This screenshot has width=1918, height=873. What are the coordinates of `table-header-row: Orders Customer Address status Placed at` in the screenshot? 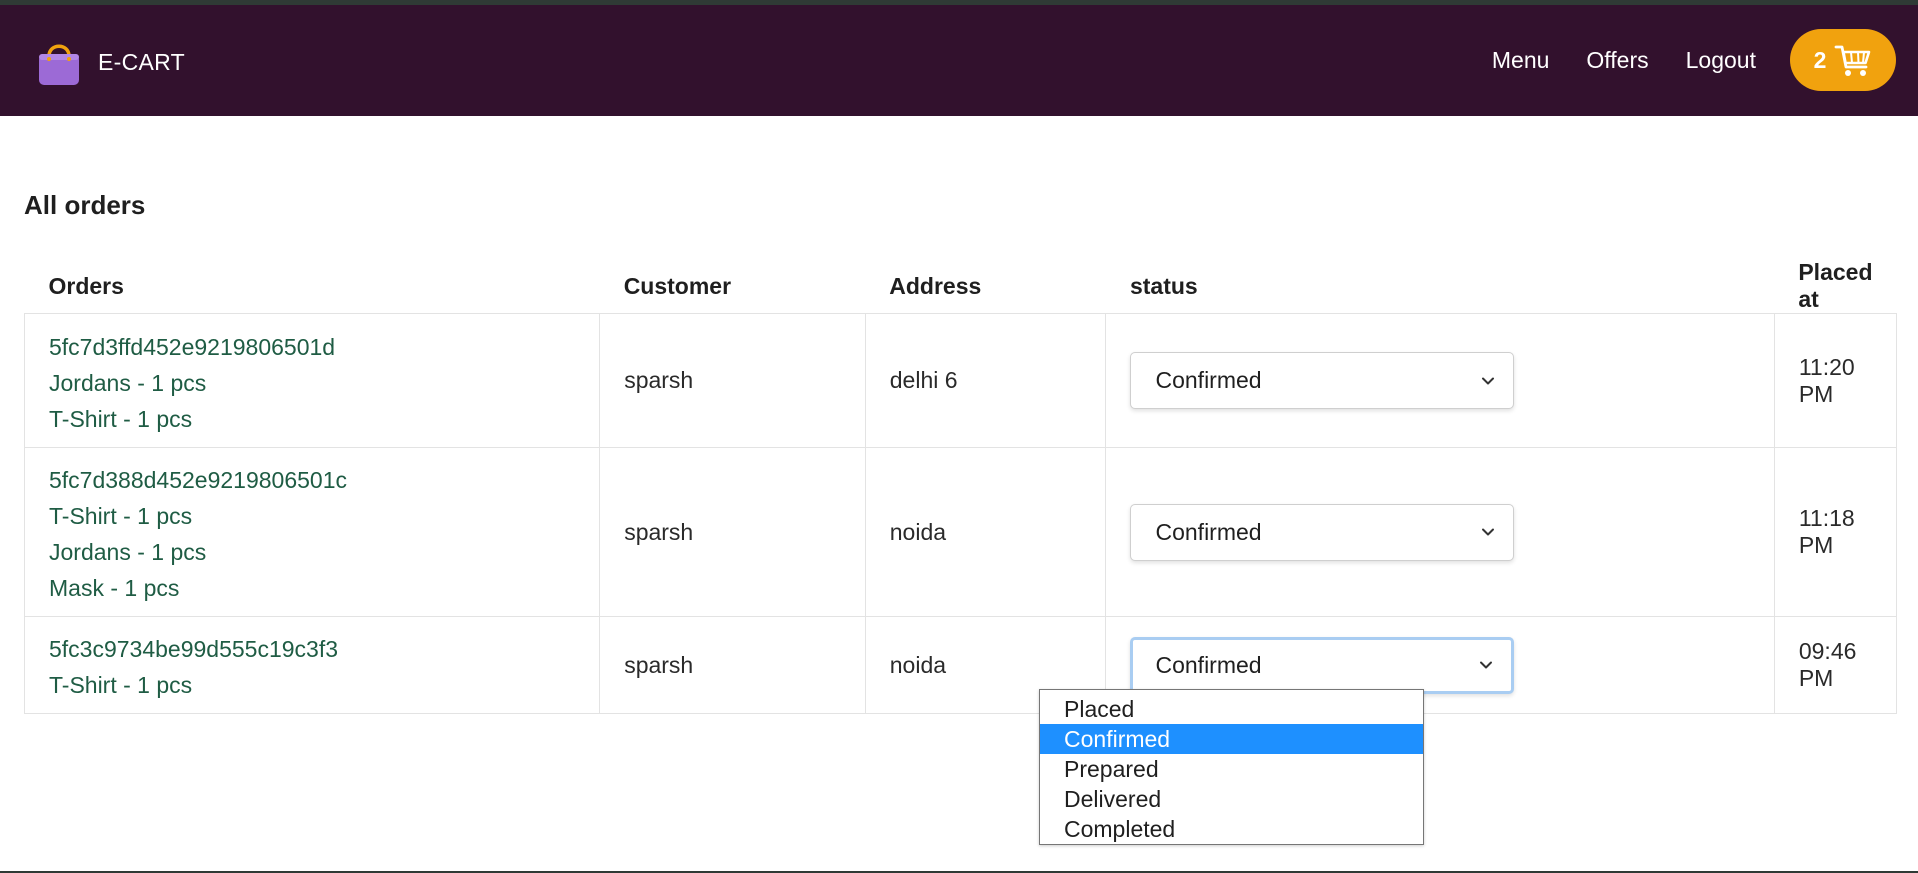 It's located at (960, 286).